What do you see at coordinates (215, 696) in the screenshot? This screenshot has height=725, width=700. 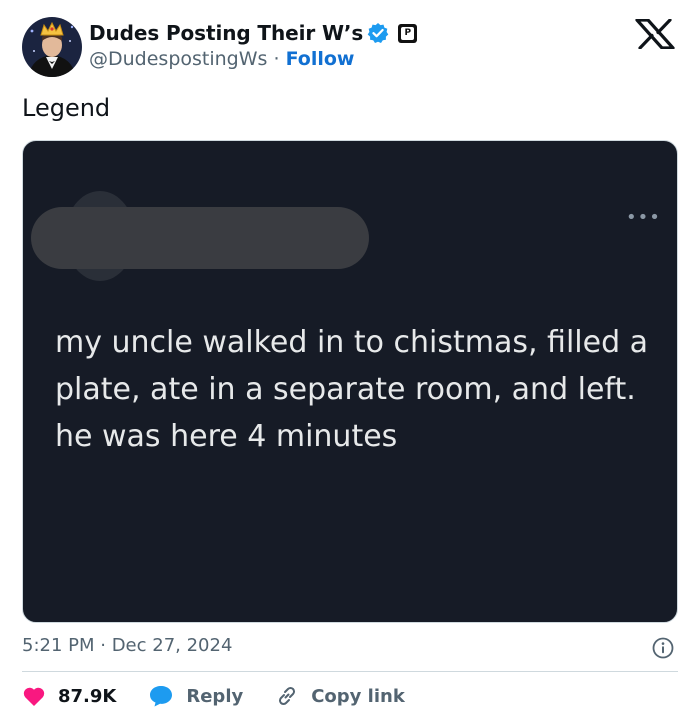 I see `reply-label: Reply` at bounding box center [215, 696].